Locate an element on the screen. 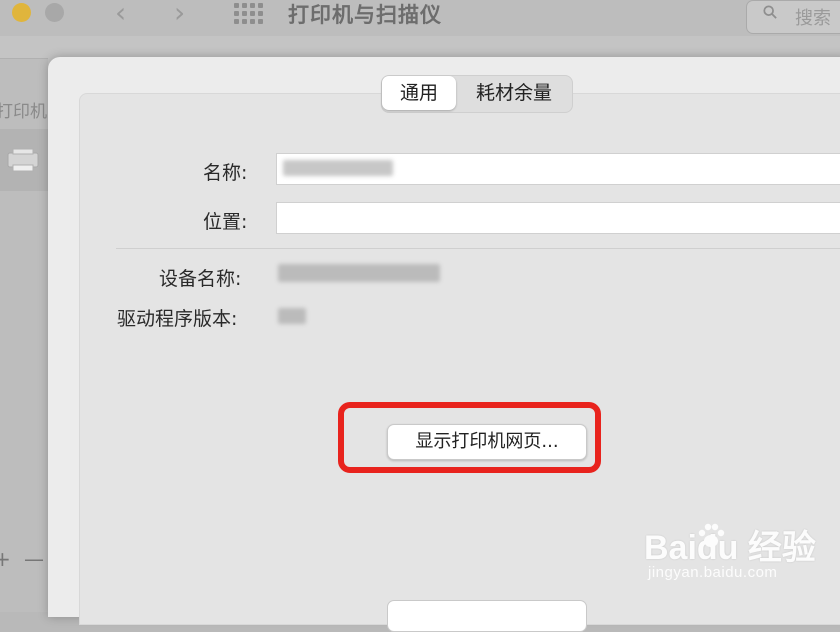  window-title: 打印机与扫描仪 is located at coordinates (365, 15).